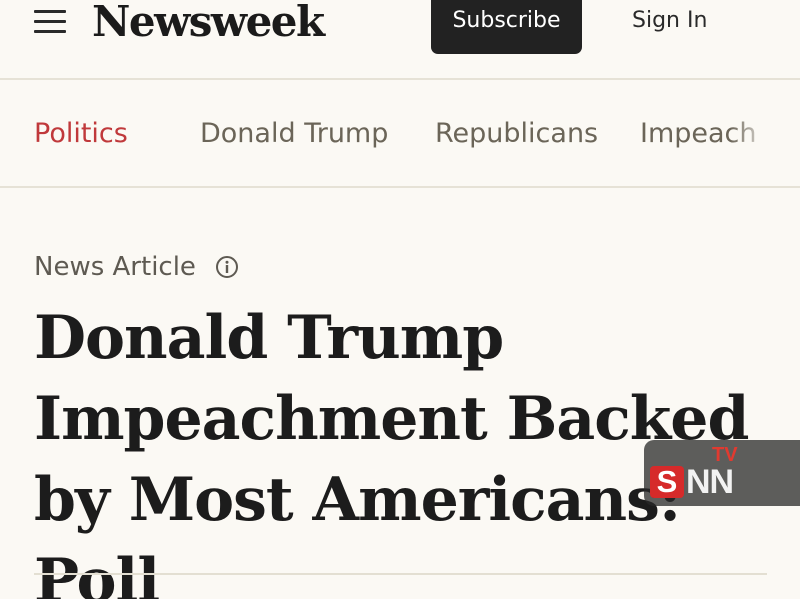 The height and width of the screenshot is (599, 800). What do you see at coordinates (506, 27) in the screenshot?
I see `subscribe-button: Subscribe` at bounding box center [506, 27].